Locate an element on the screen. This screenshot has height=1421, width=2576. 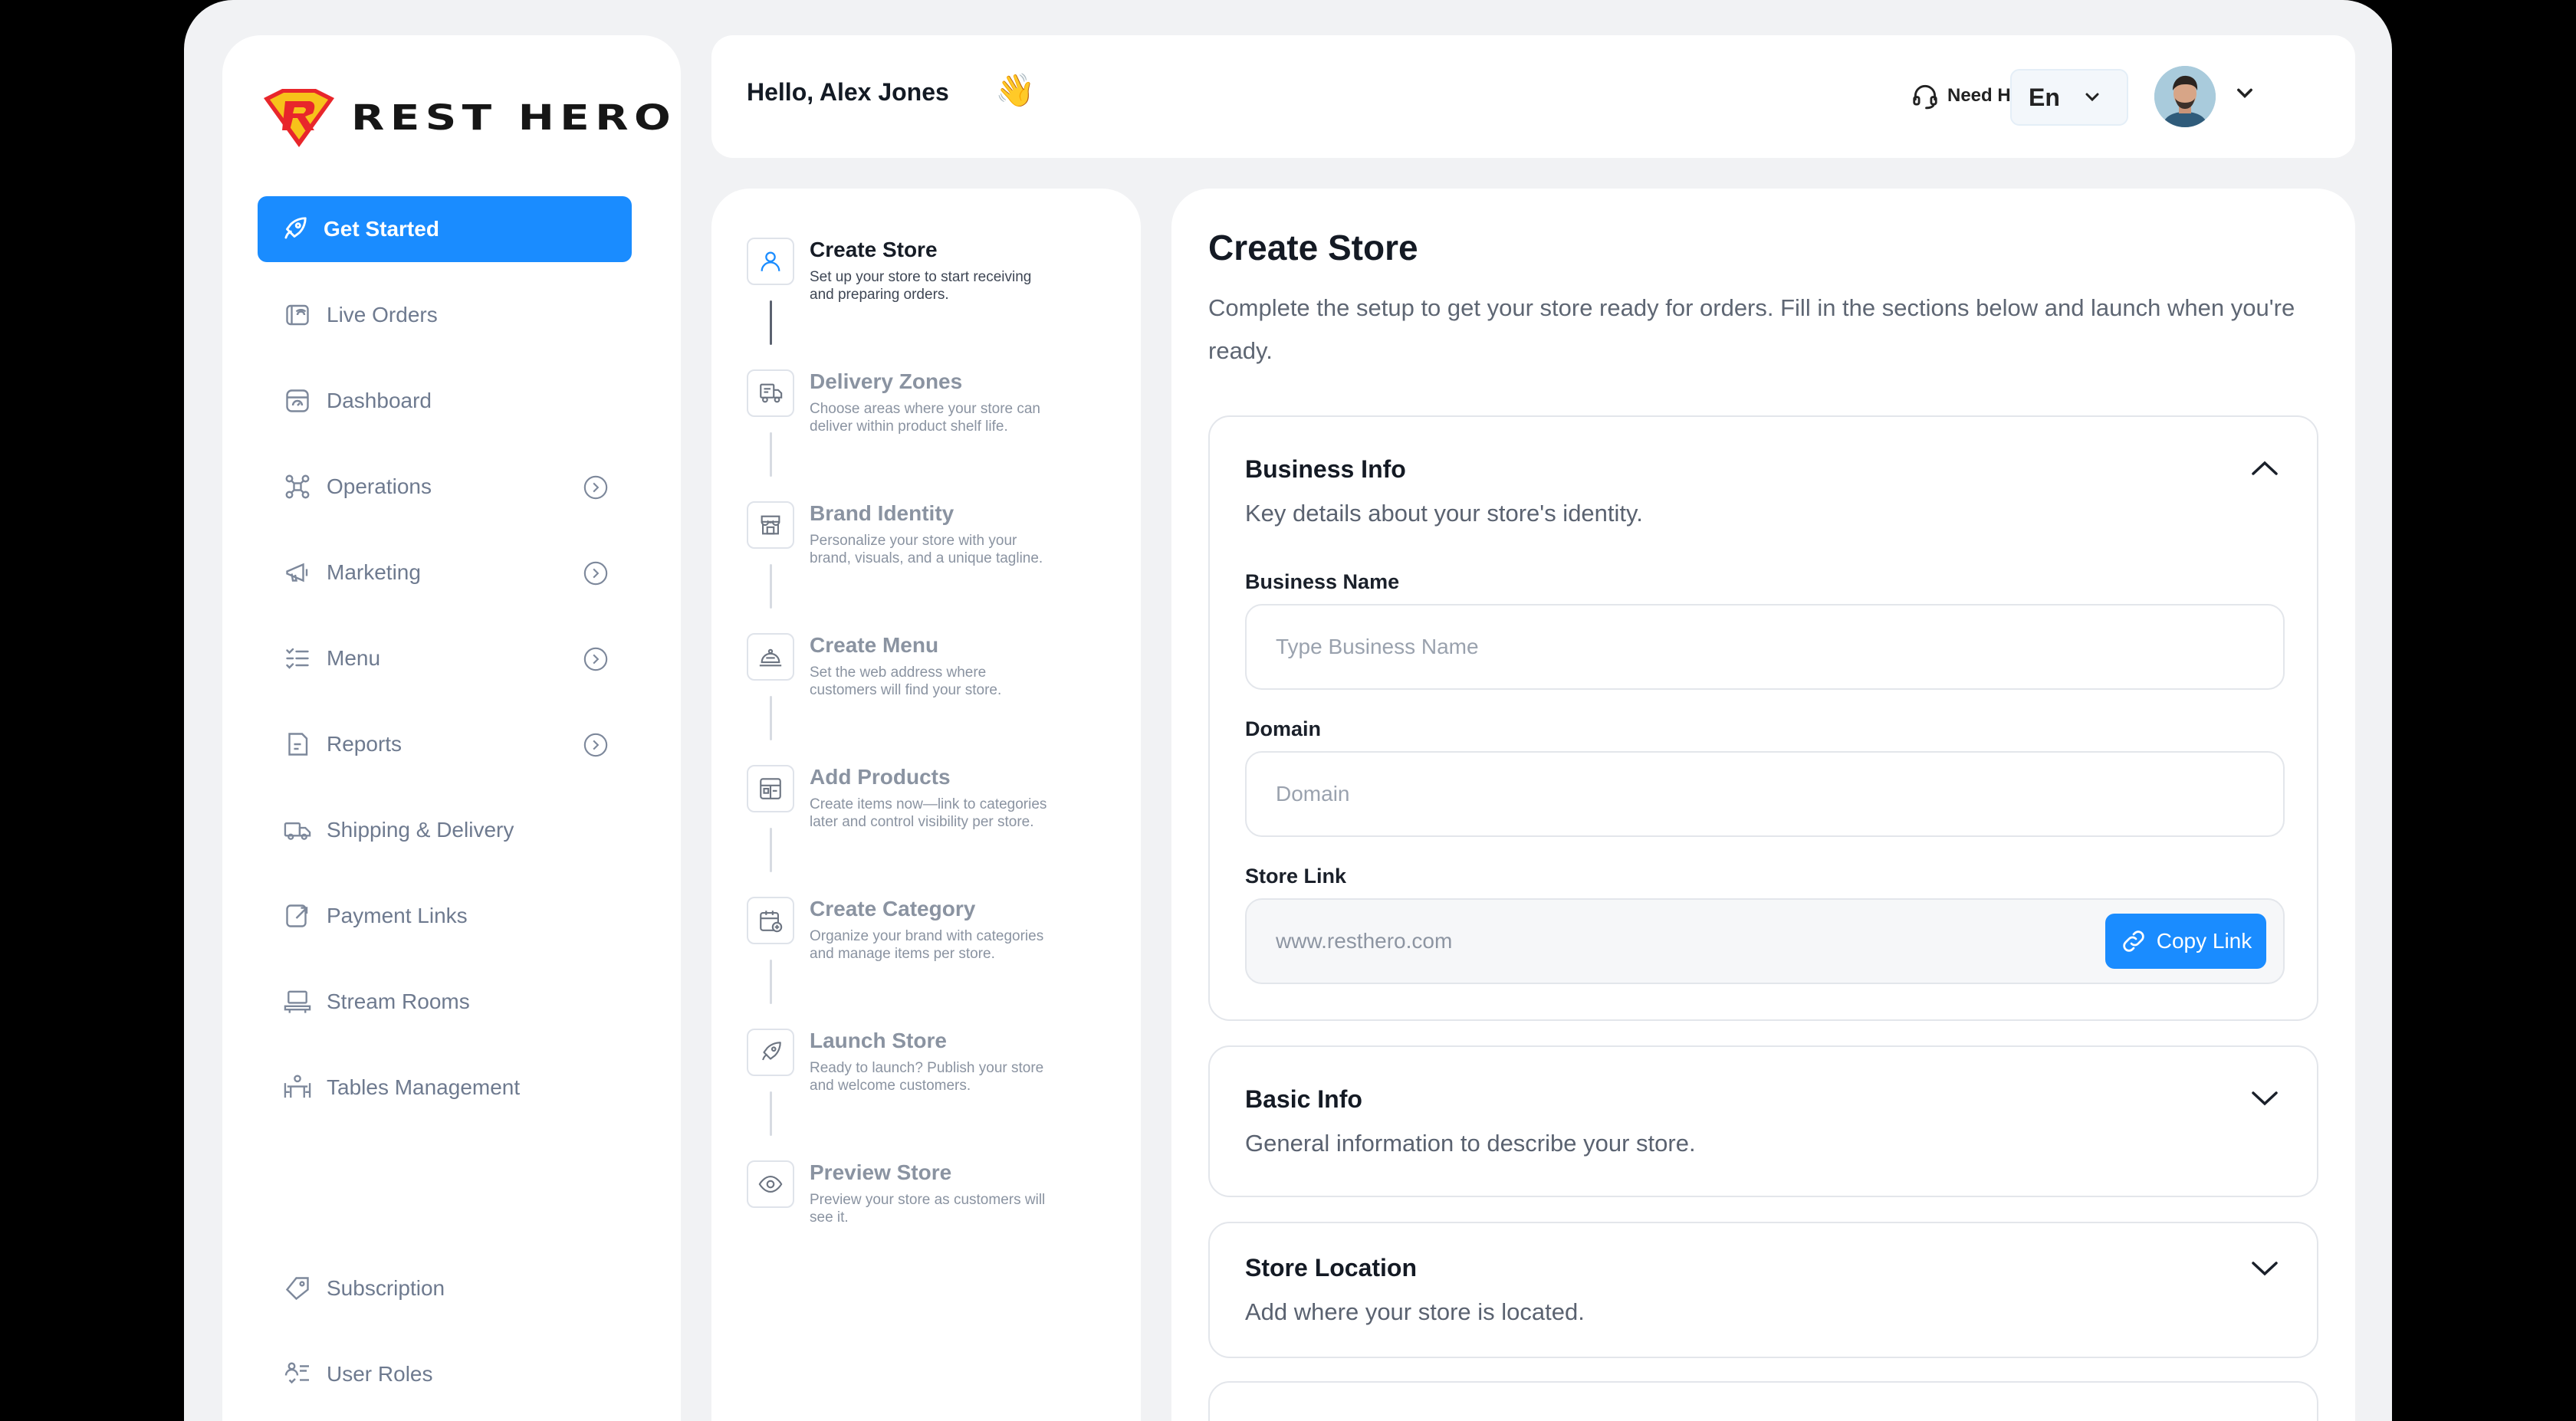
cloche-icon is located at coordinates (770, 657).